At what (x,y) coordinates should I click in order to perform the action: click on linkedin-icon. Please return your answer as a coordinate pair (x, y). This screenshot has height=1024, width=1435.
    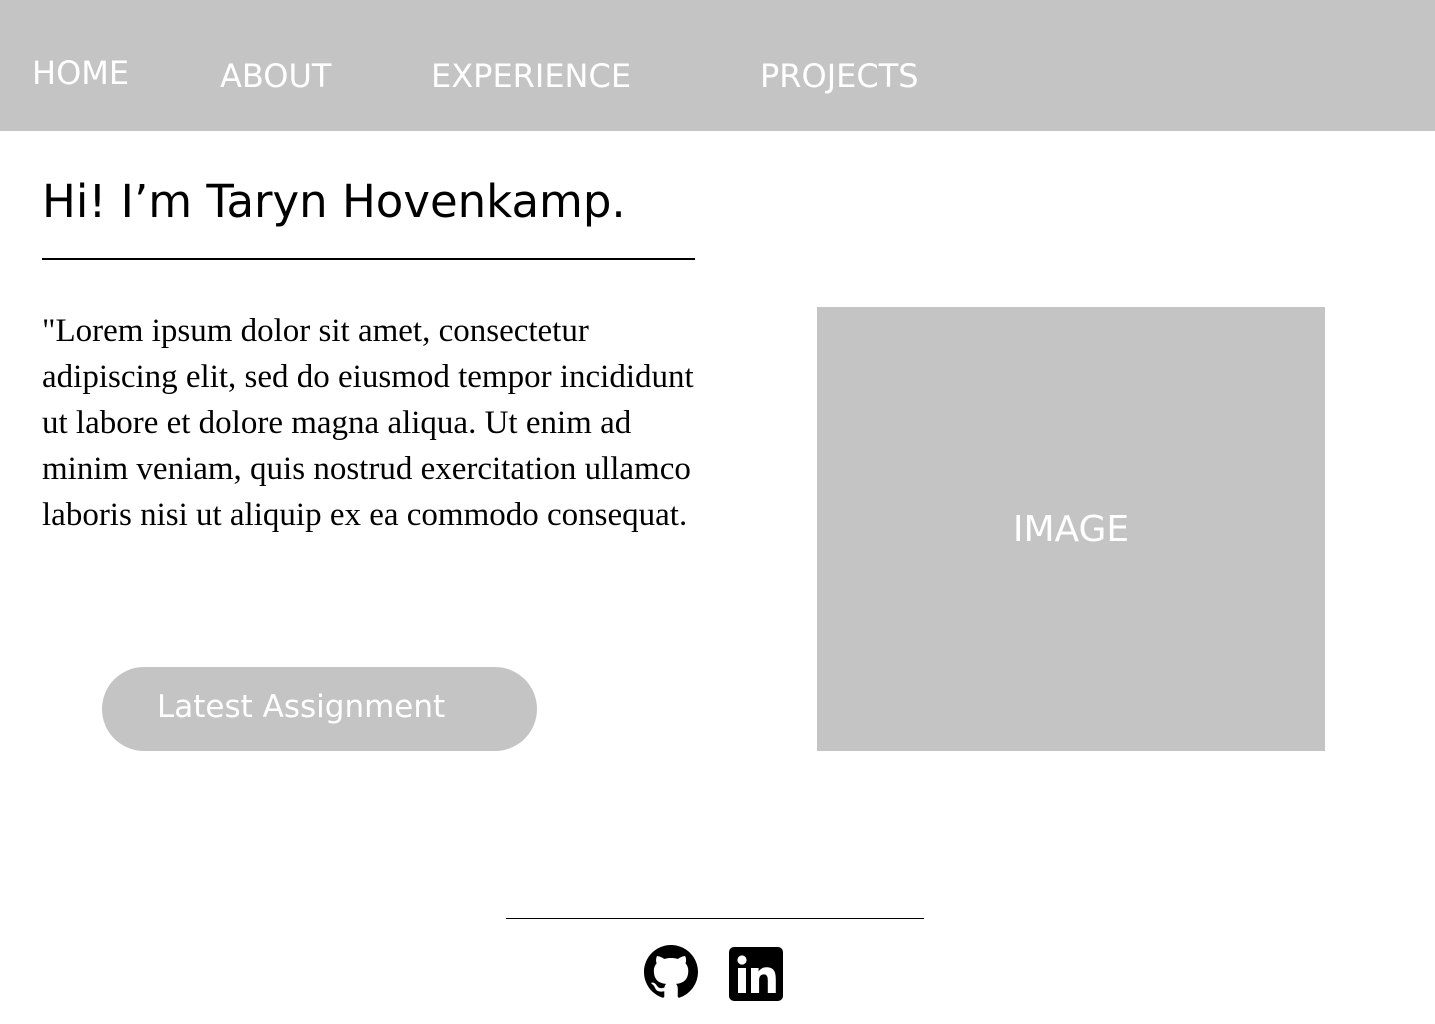
    Looking at the image, I should click on (756, 974).